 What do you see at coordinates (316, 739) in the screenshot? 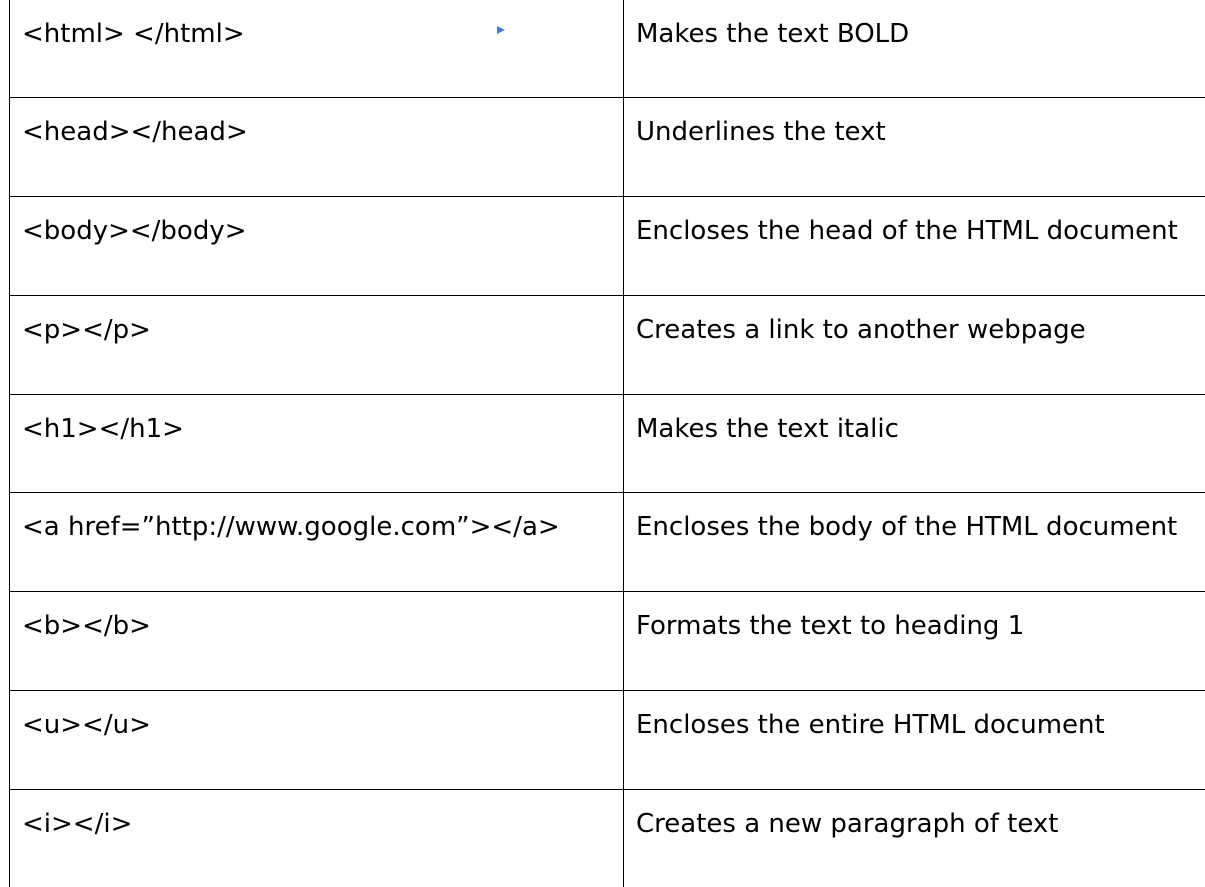
I see `tag-cell: <u></u>` at bounding box center [316, 739].